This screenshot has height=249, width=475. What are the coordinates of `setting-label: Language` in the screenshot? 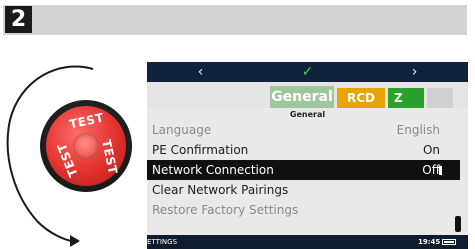 It's located at (182, 130).